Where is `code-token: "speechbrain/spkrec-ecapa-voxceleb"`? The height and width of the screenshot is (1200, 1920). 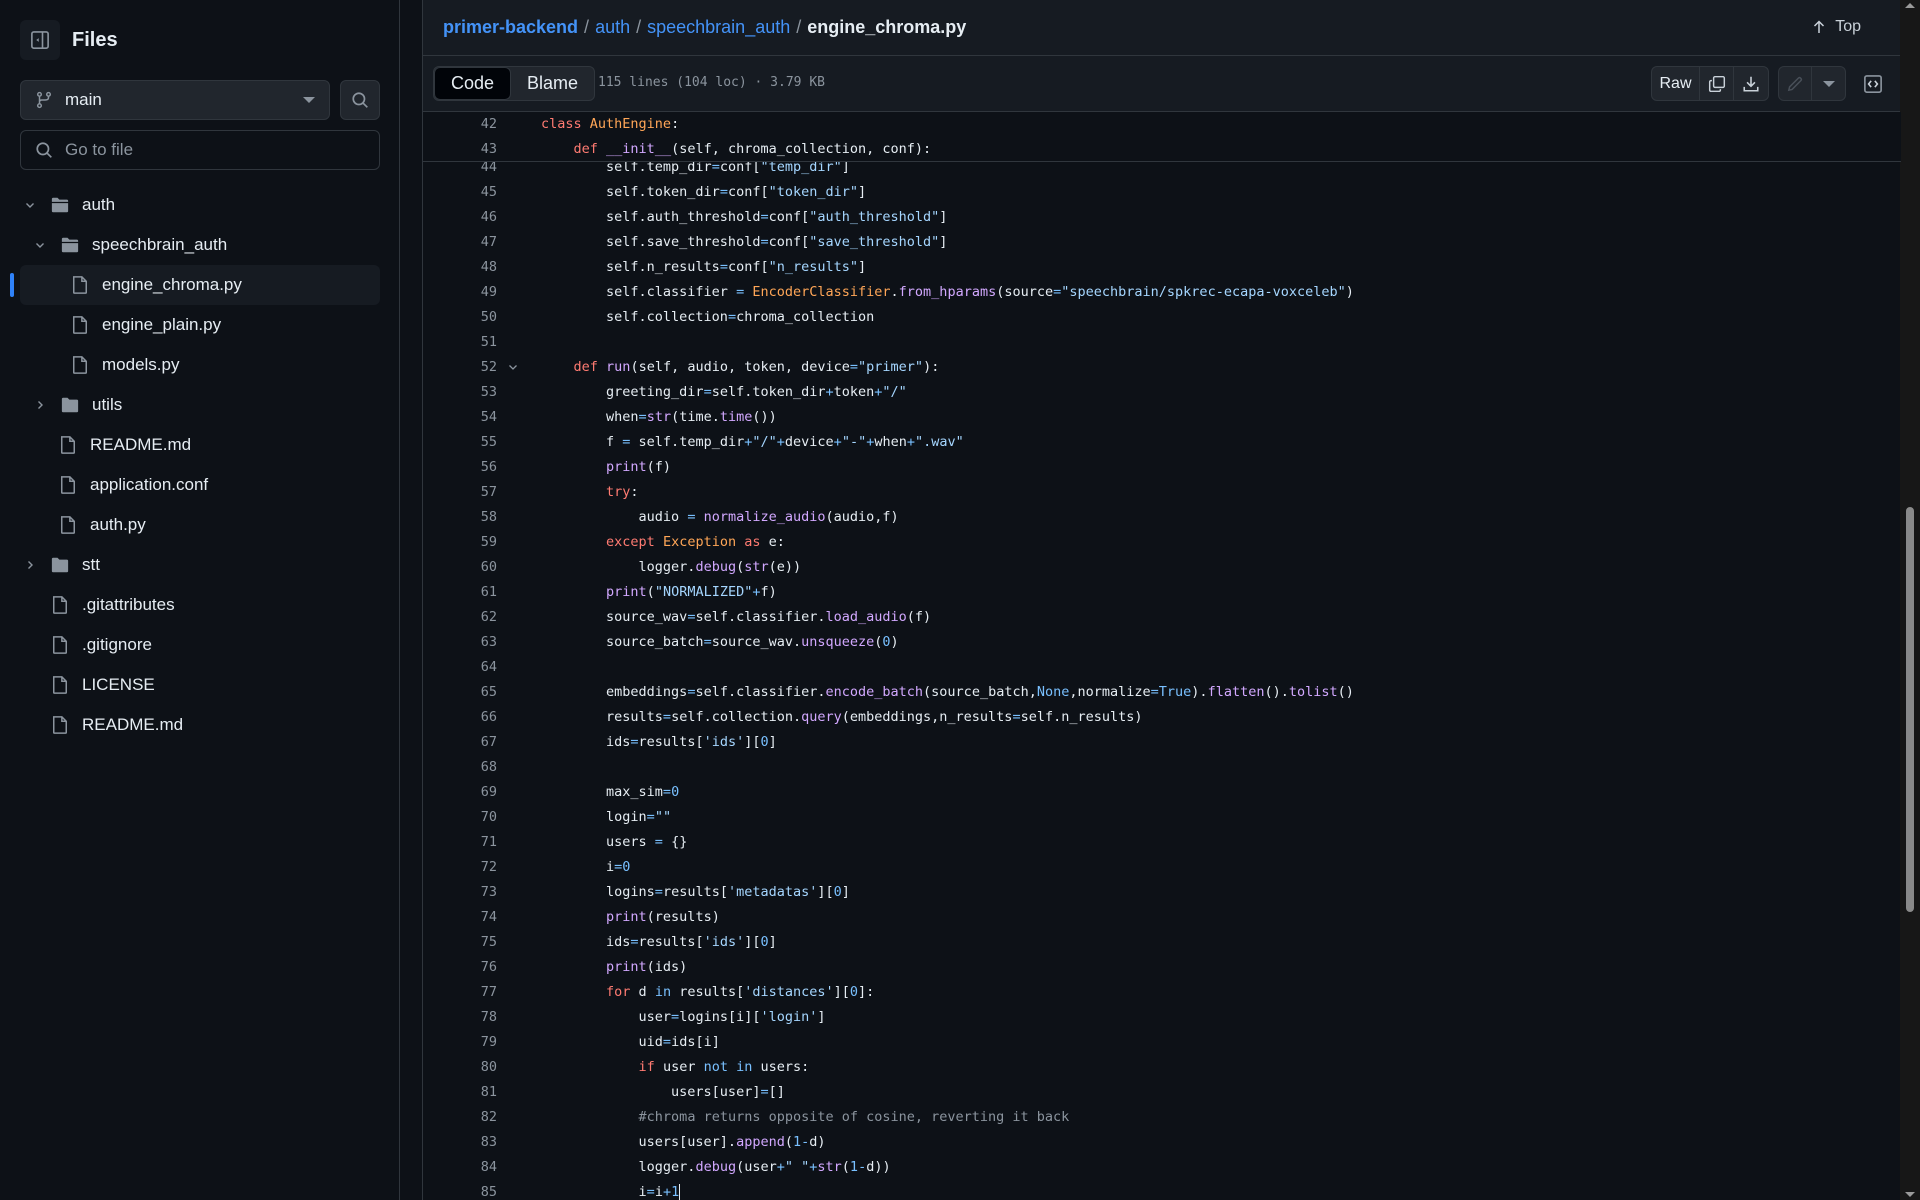
code-token: "speechbrain/spkrec-ecapa-voxceleb" is located at coordinates (1203, 292).